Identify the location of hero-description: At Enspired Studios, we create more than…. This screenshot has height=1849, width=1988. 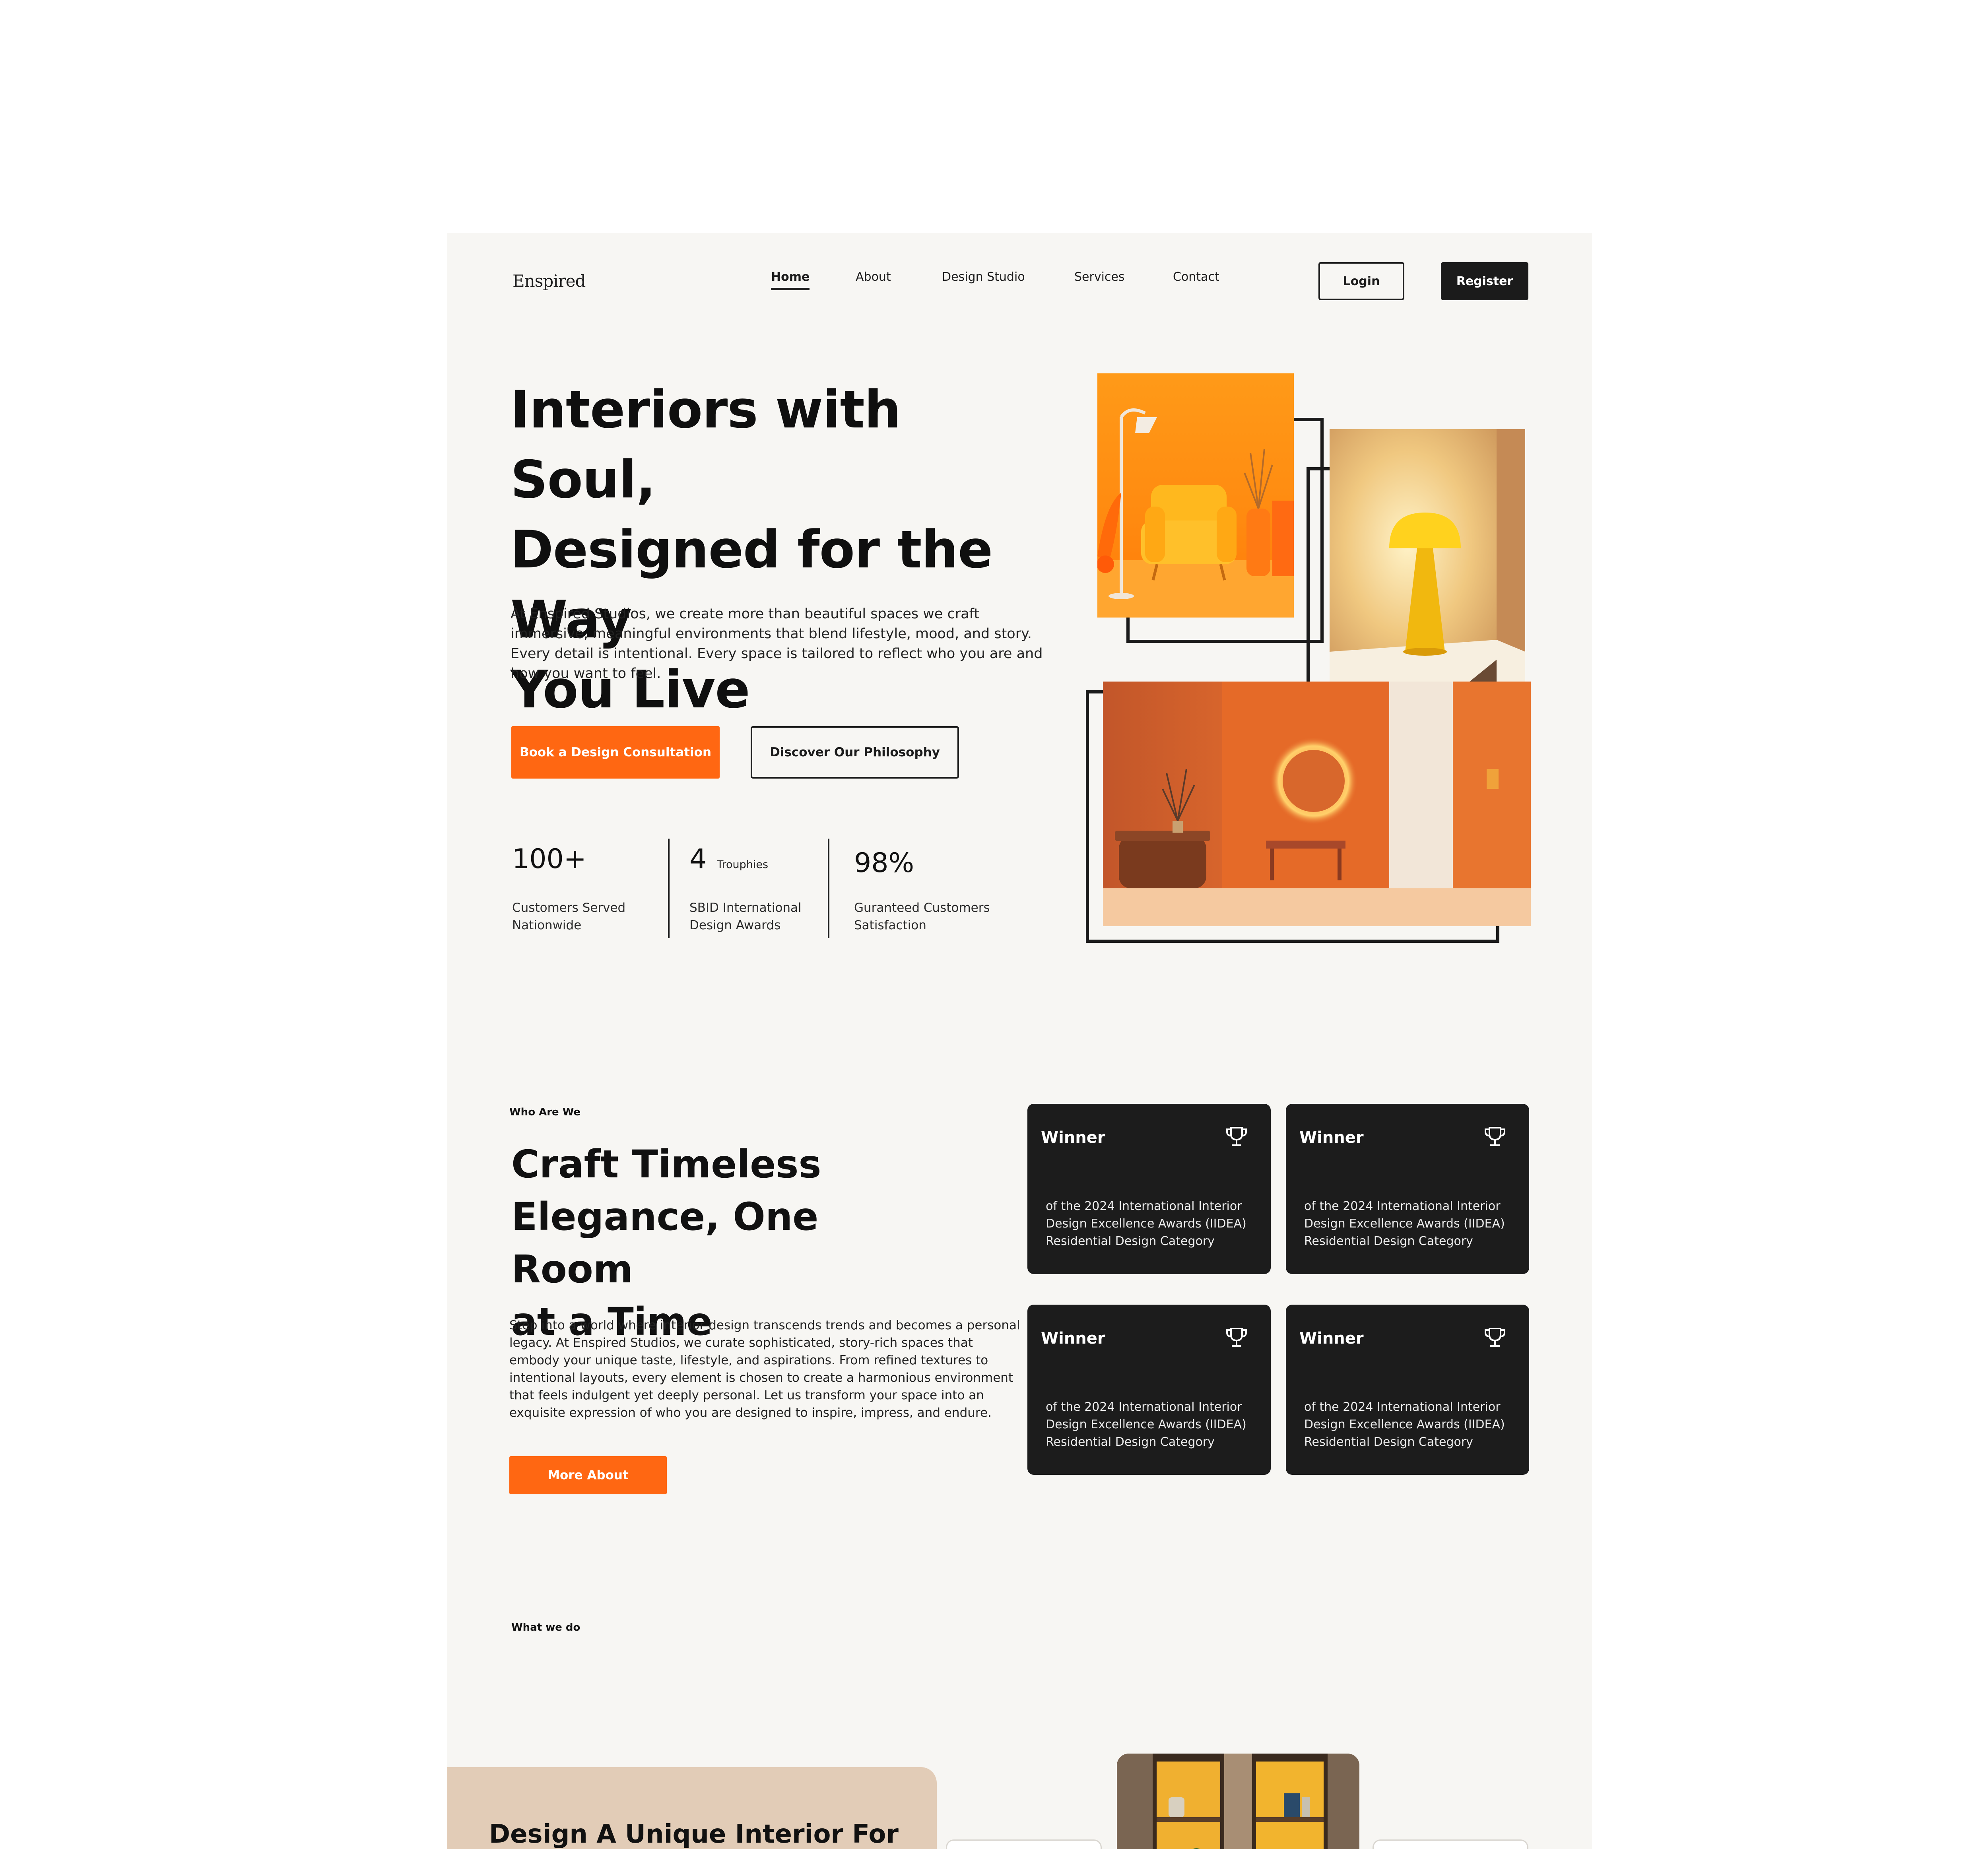
(777, 644).